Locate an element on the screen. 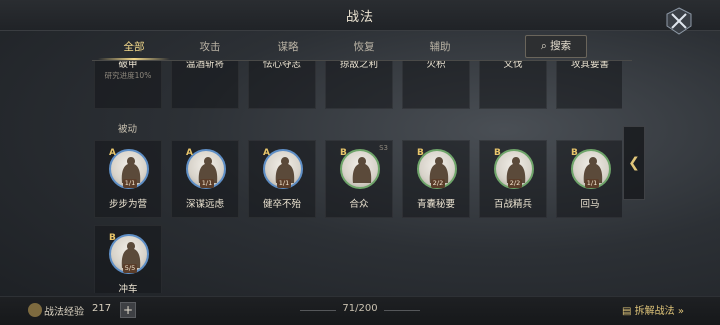 Image resolution: width=720 pixels, height=325 pixels. skill-count: 71/200 is located at coordinates (360, 308).